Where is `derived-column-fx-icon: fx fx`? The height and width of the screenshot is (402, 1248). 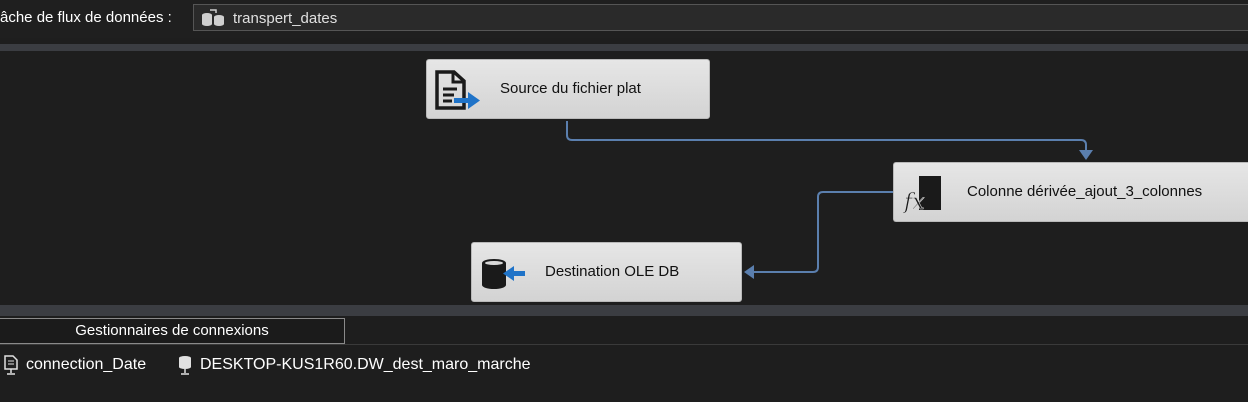
derived-column-fx-icon: fx fx is located at coordinates (926, 196).